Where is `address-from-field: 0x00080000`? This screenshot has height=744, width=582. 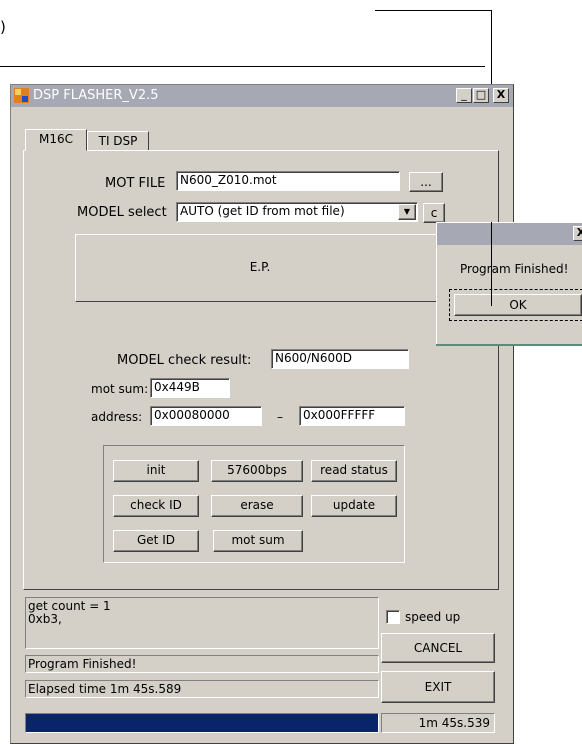
address-from-field: 0x00080000 is located at coordinates (206, 416).